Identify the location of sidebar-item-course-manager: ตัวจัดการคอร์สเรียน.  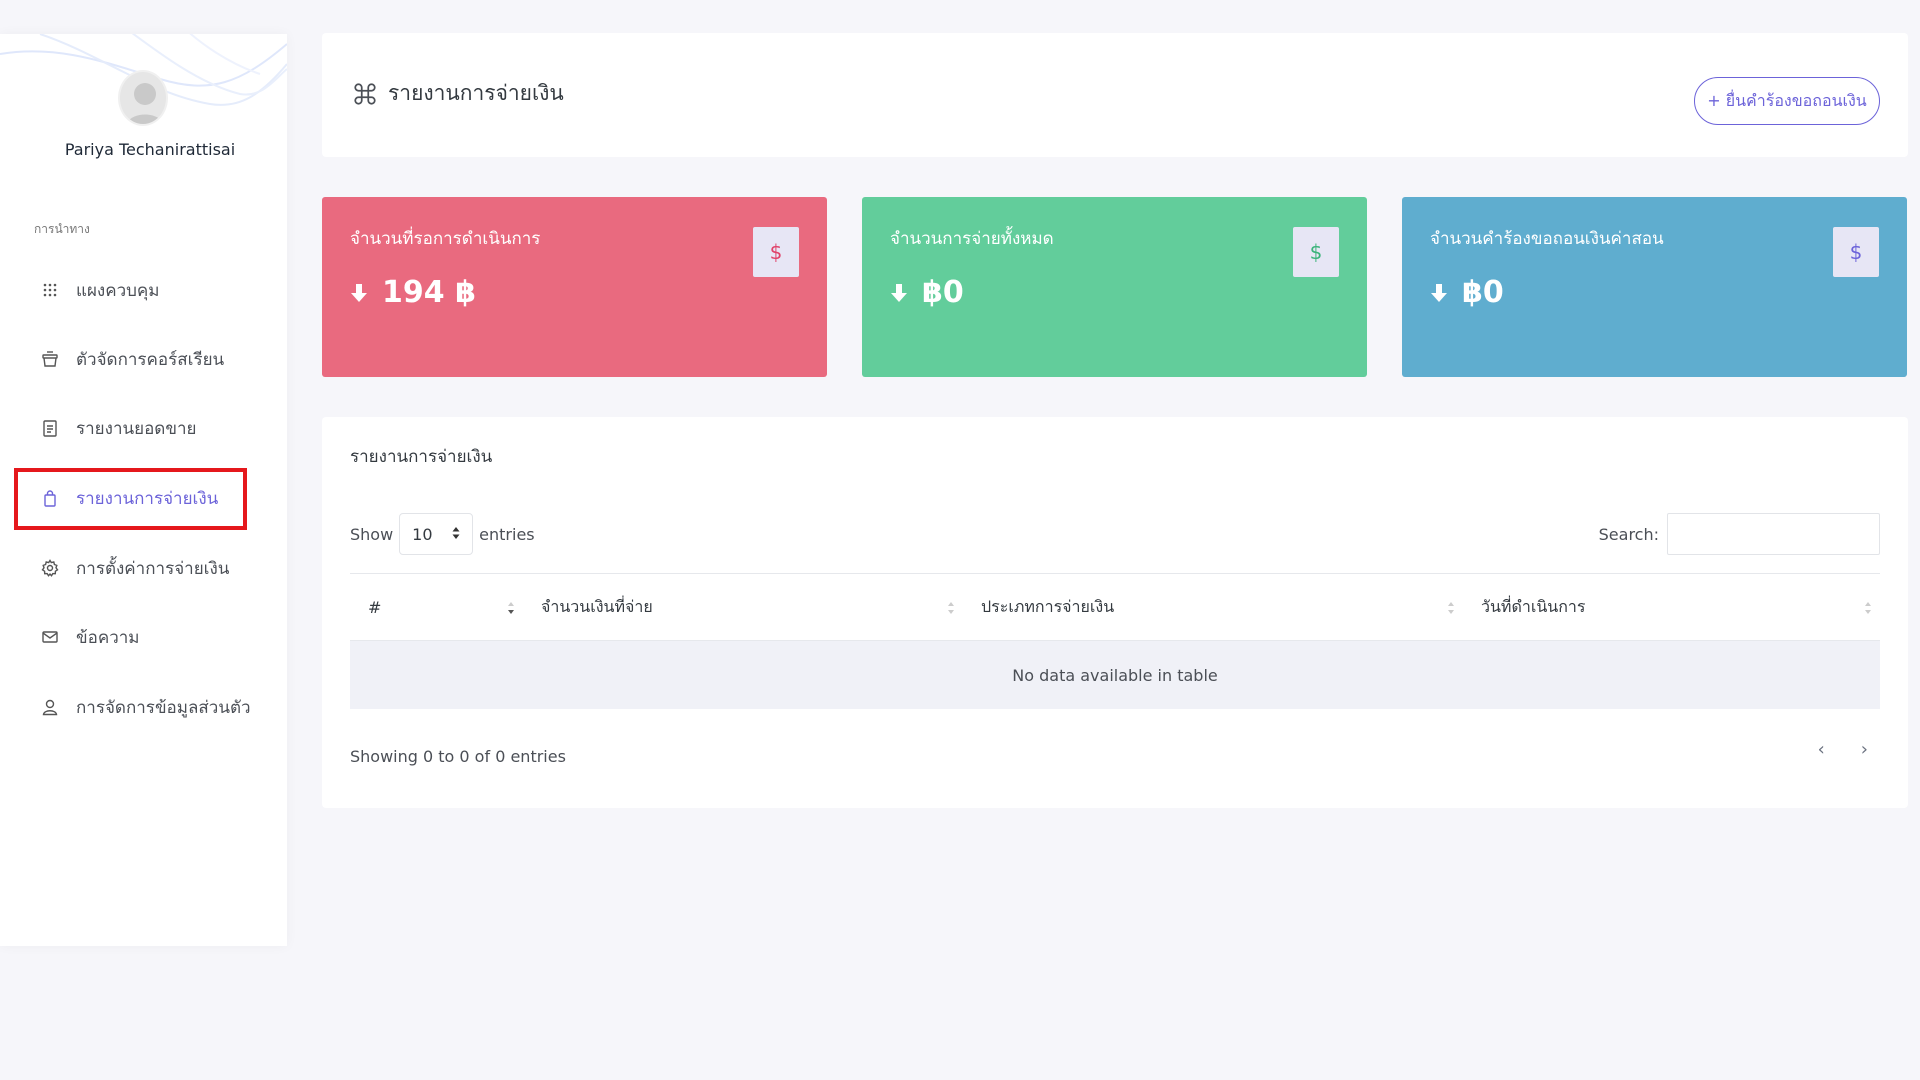
(132, 359).